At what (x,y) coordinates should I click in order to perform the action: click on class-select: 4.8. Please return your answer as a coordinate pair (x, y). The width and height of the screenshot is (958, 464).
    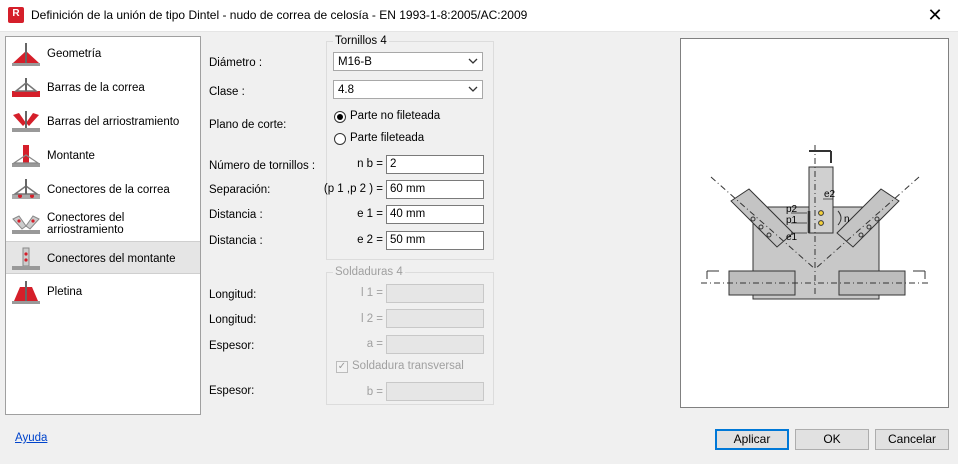
    Looking at the image, I should click on (408, 89).